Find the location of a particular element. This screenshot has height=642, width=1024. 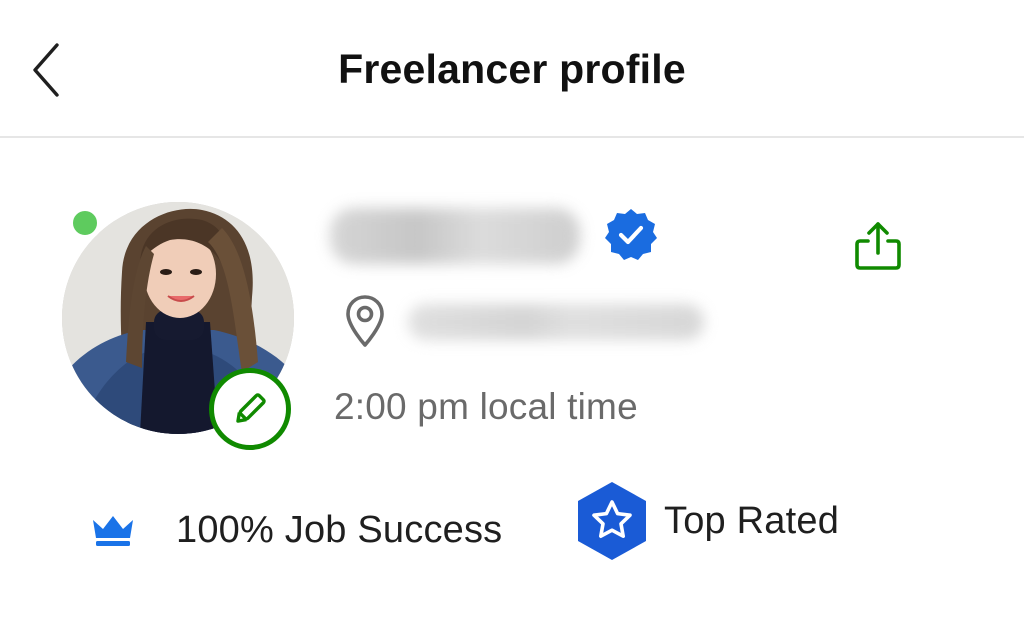

job-success-badge: 100% Job Success is located at coordinates (296, 530).